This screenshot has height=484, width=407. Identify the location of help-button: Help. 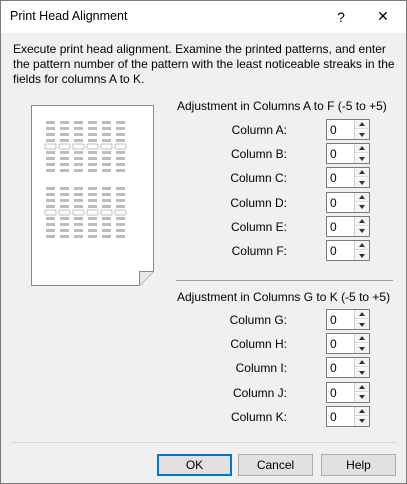
(358, 465).